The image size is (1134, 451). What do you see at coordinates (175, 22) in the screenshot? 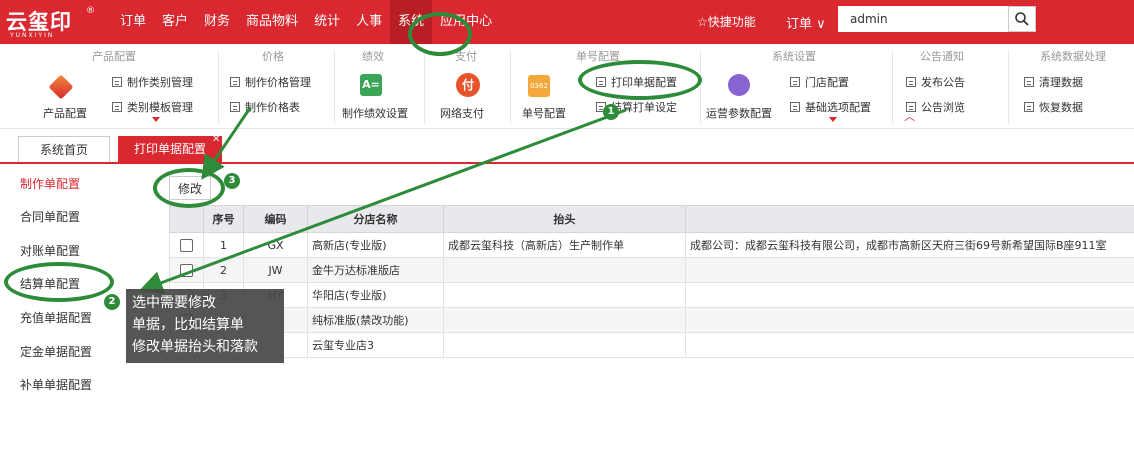
I see `nav-customers: 客户` at bounding box center [175, 22].